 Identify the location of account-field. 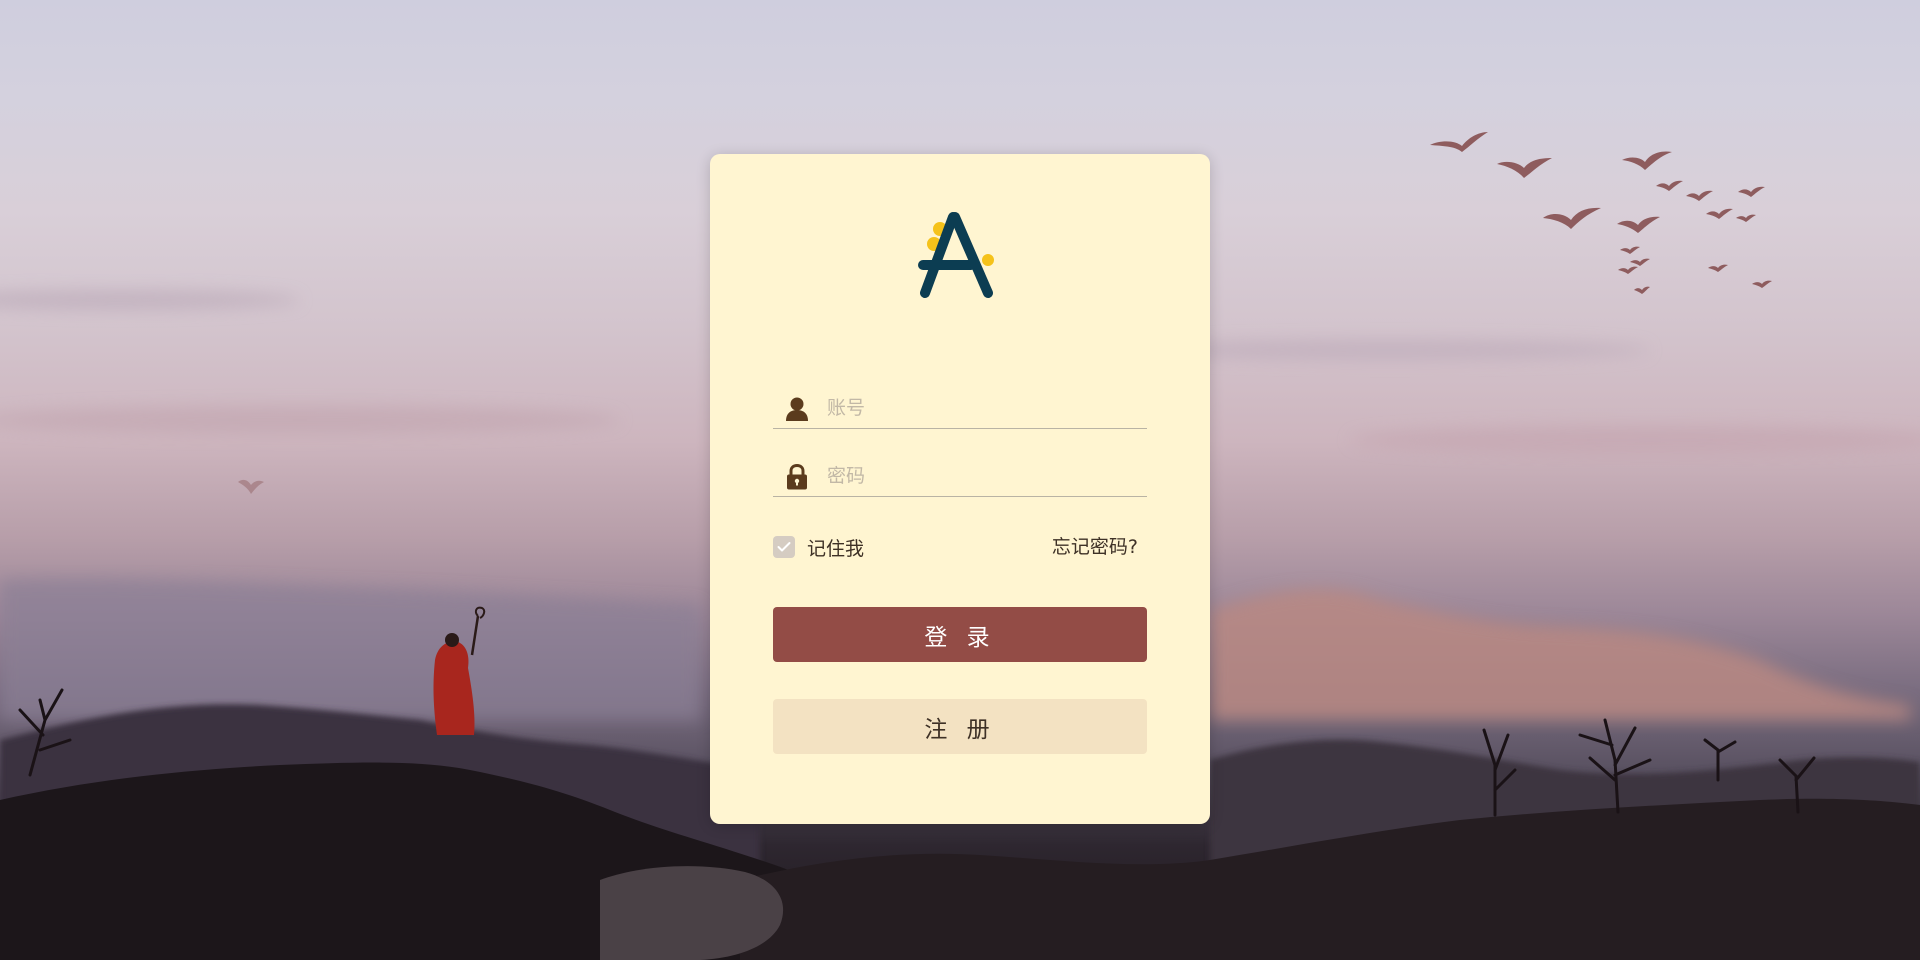
(960, 408).